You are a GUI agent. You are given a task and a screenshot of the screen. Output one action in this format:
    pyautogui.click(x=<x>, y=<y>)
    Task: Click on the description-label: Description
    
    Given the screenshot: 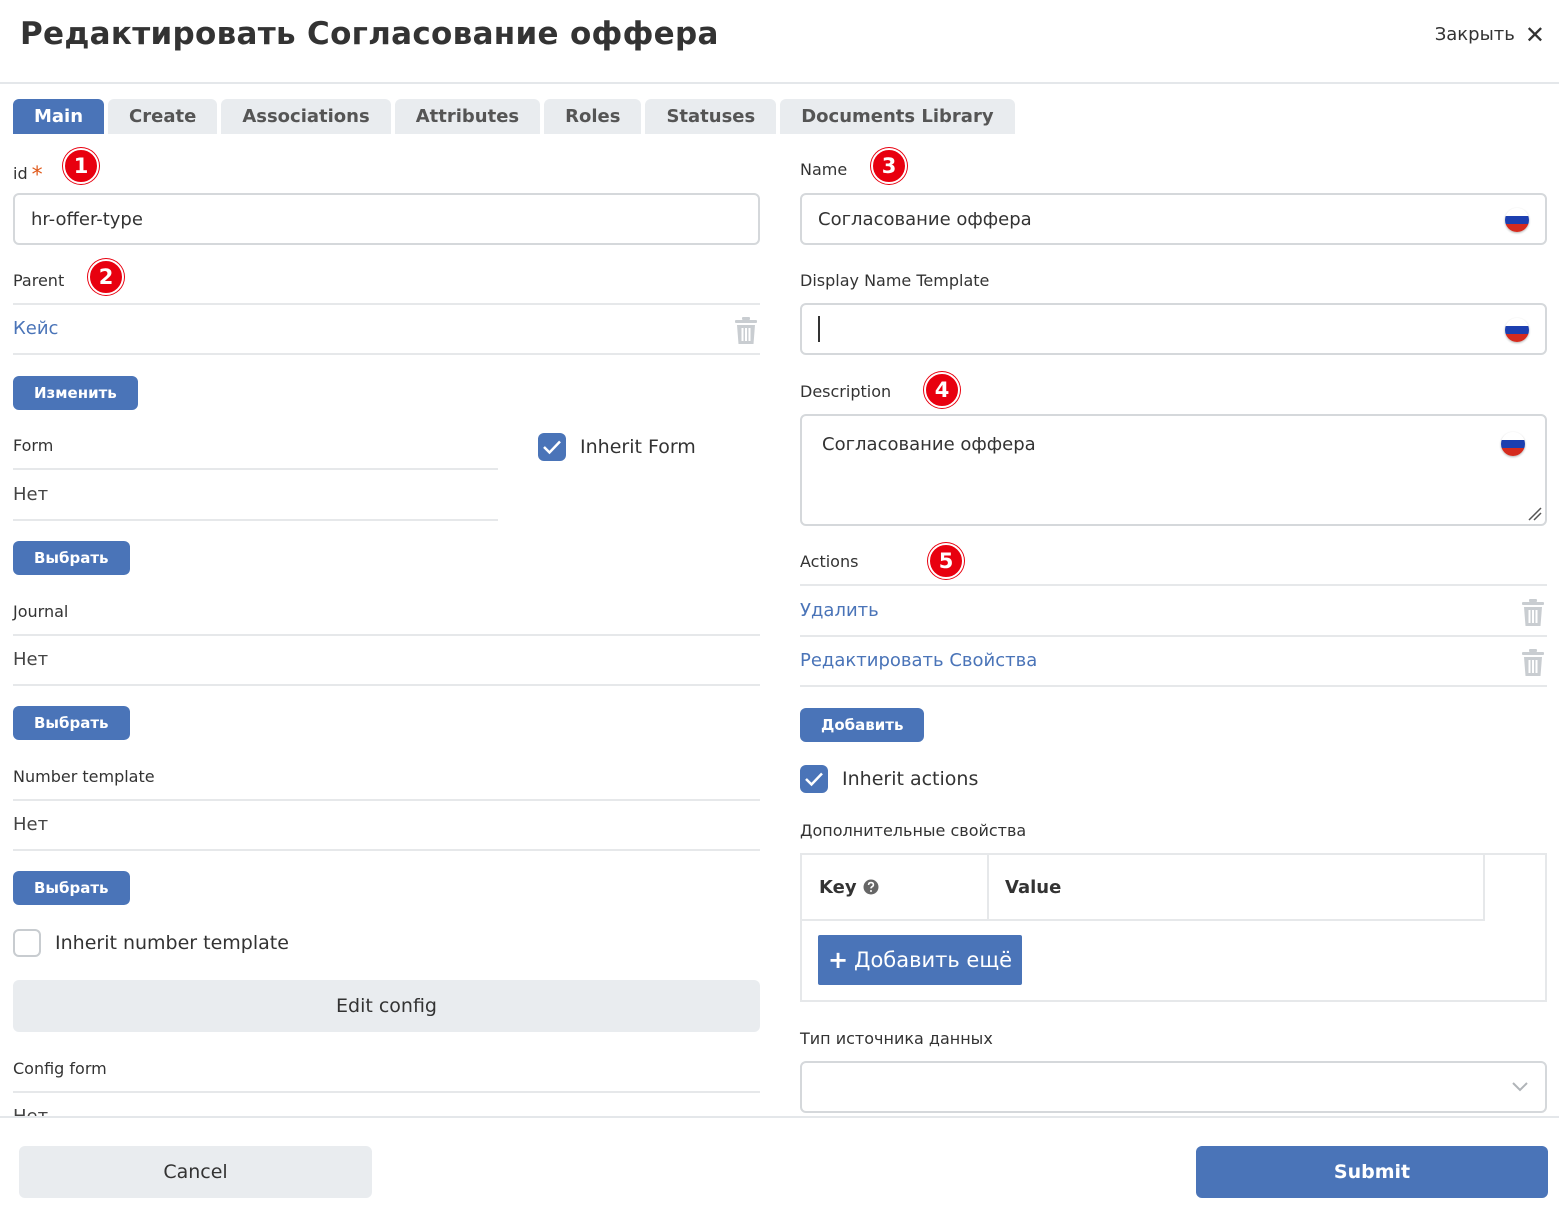 What is the action you would take?
    pyautogui.click(x=846, y=391)
    